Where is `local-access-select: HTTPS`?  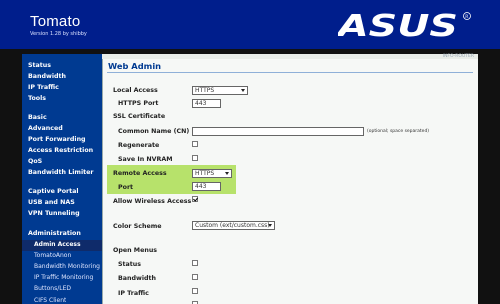 local-access-select: HTTPS is located at coordinates (220, 90).